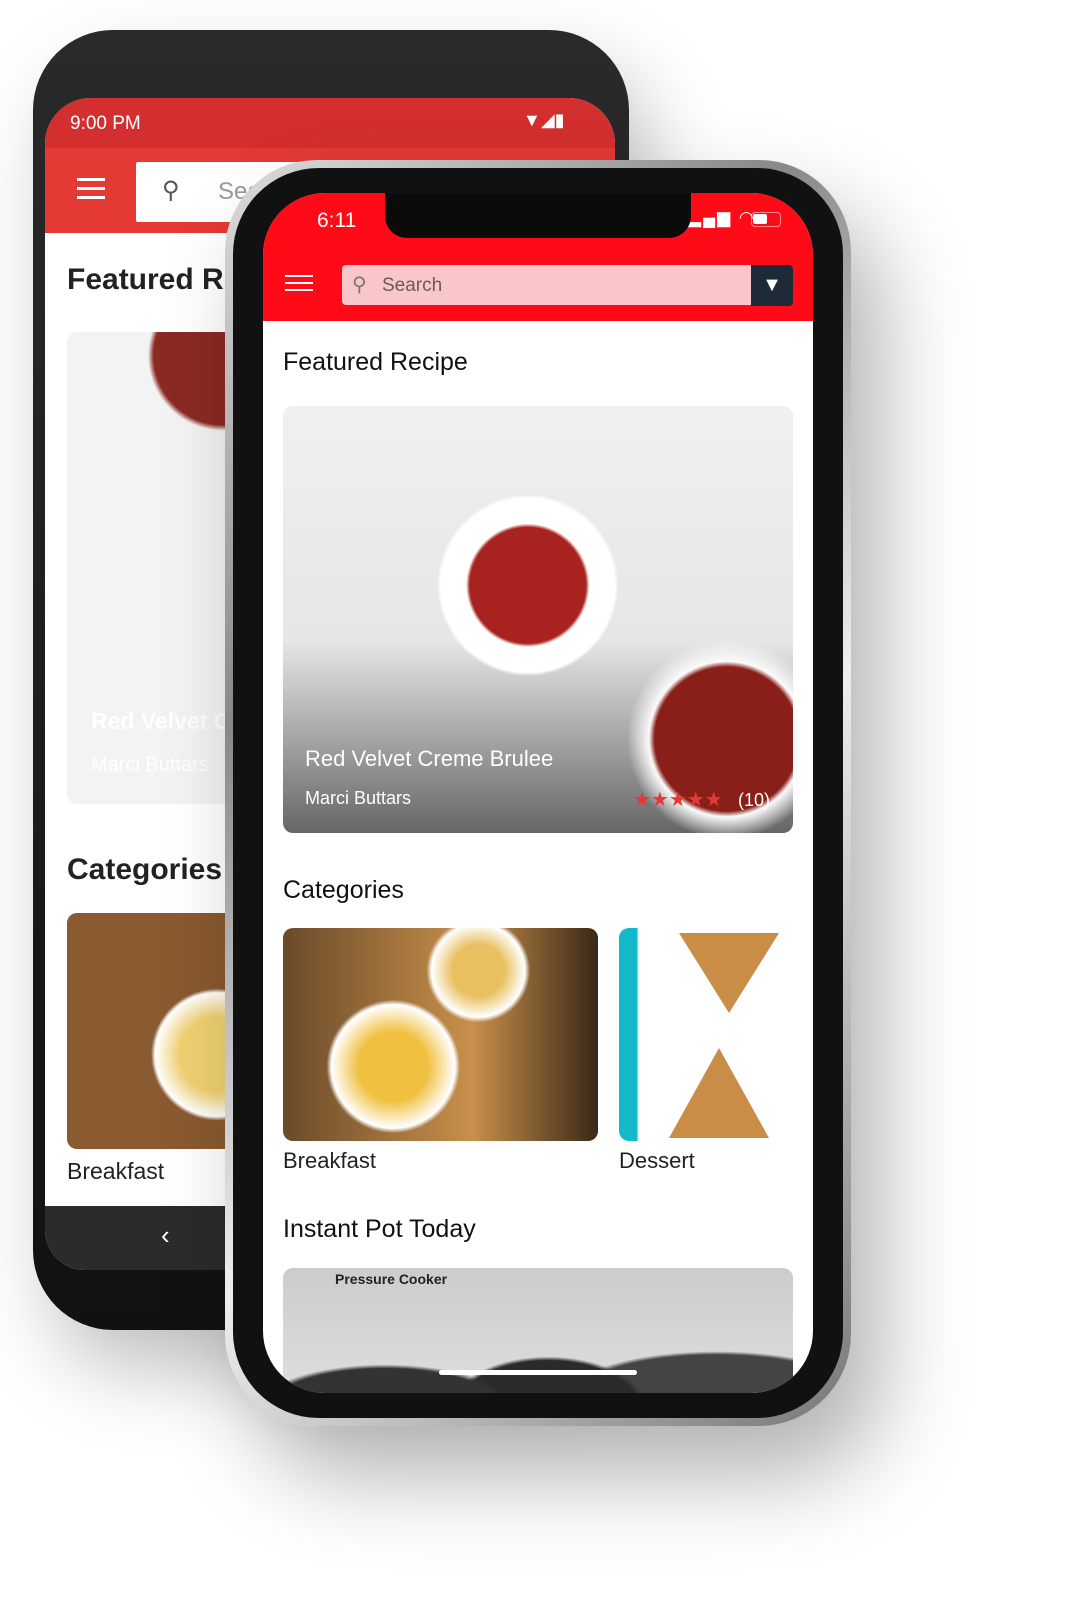 The image size is (1092, 1606). Describe the element at coordinates (538, 1372) in the screenshot. I see `home-indicator` at that location.